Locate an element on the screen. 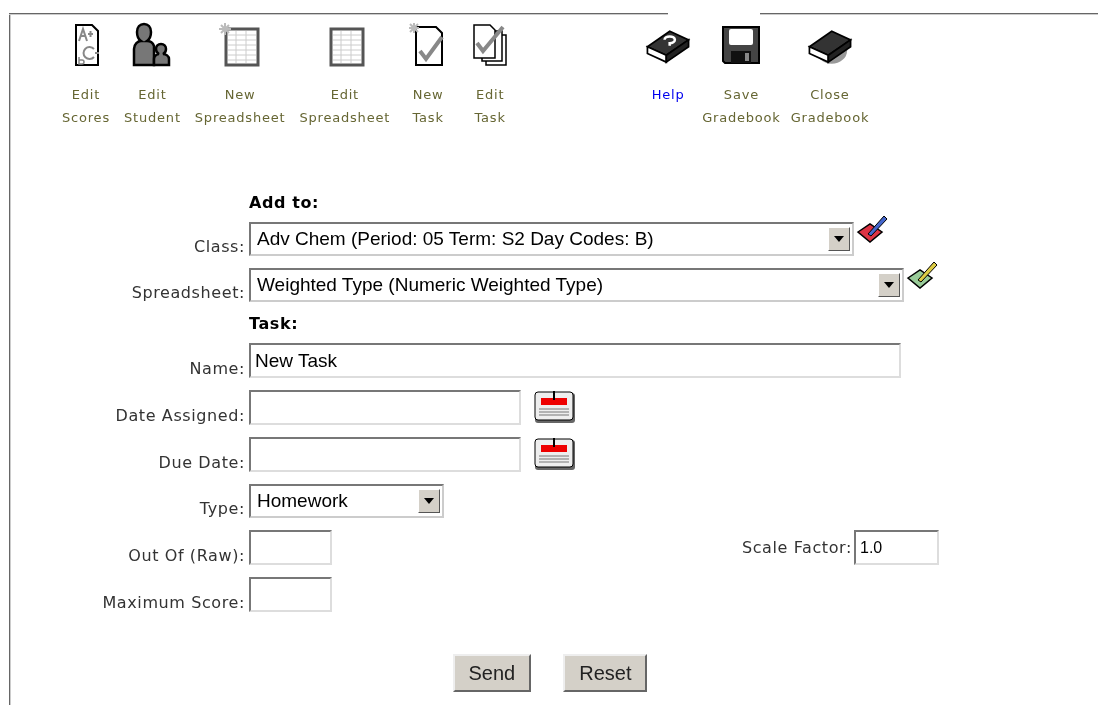 This screenshot has height=717, width=1098. toolbar-link: Help is located at coordinates (668, 75).